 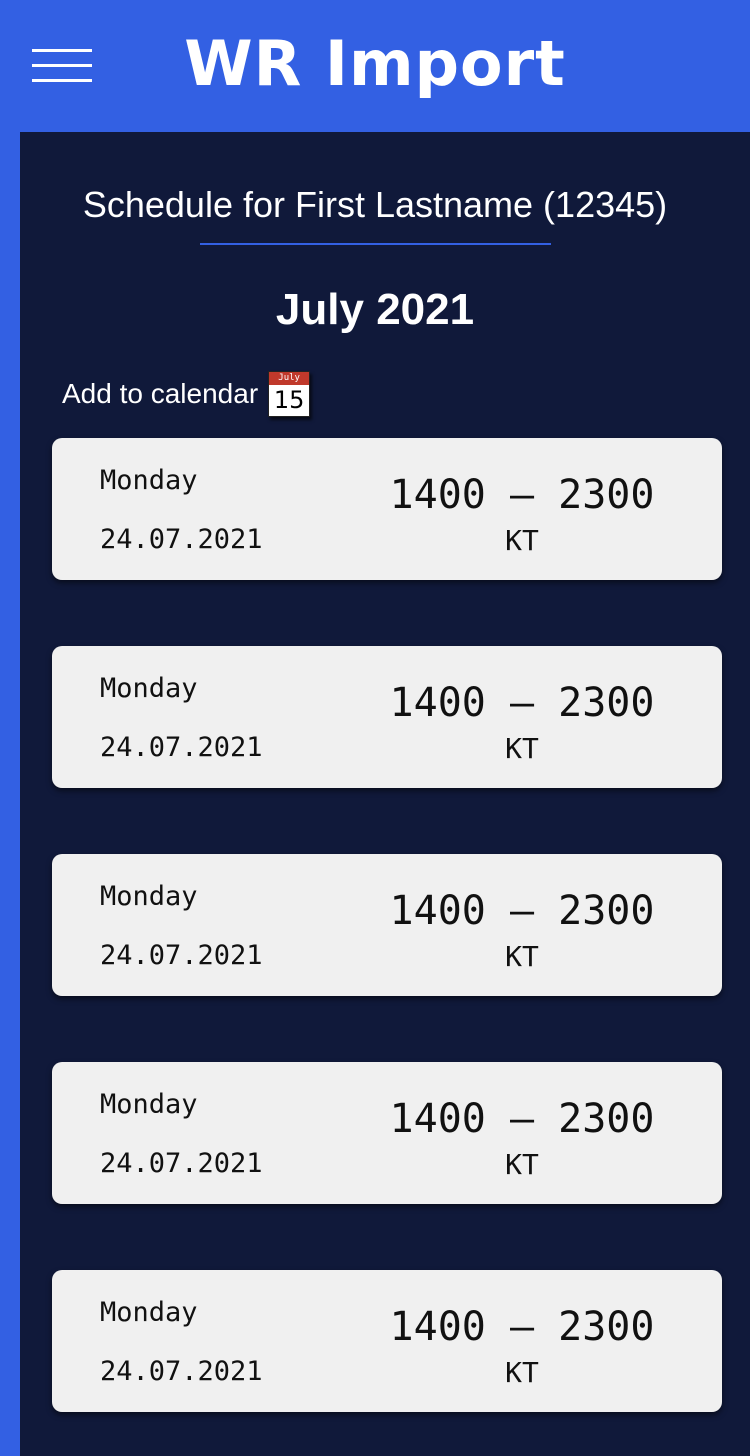 I want to click on add-to-calendar-label: Add to calendar, so click(x=160, y=393).